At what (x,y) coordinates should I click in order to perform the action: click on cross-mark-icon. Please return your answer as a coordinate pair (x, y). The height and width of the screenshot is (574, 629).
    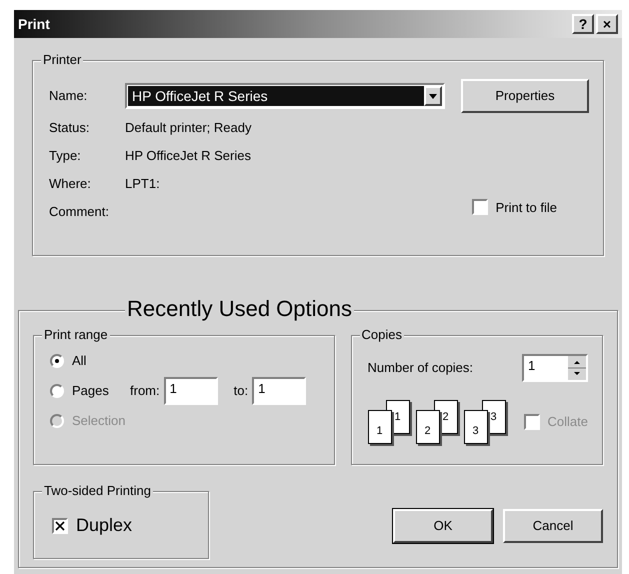
    Looking at the image, I should click on (60, 525).